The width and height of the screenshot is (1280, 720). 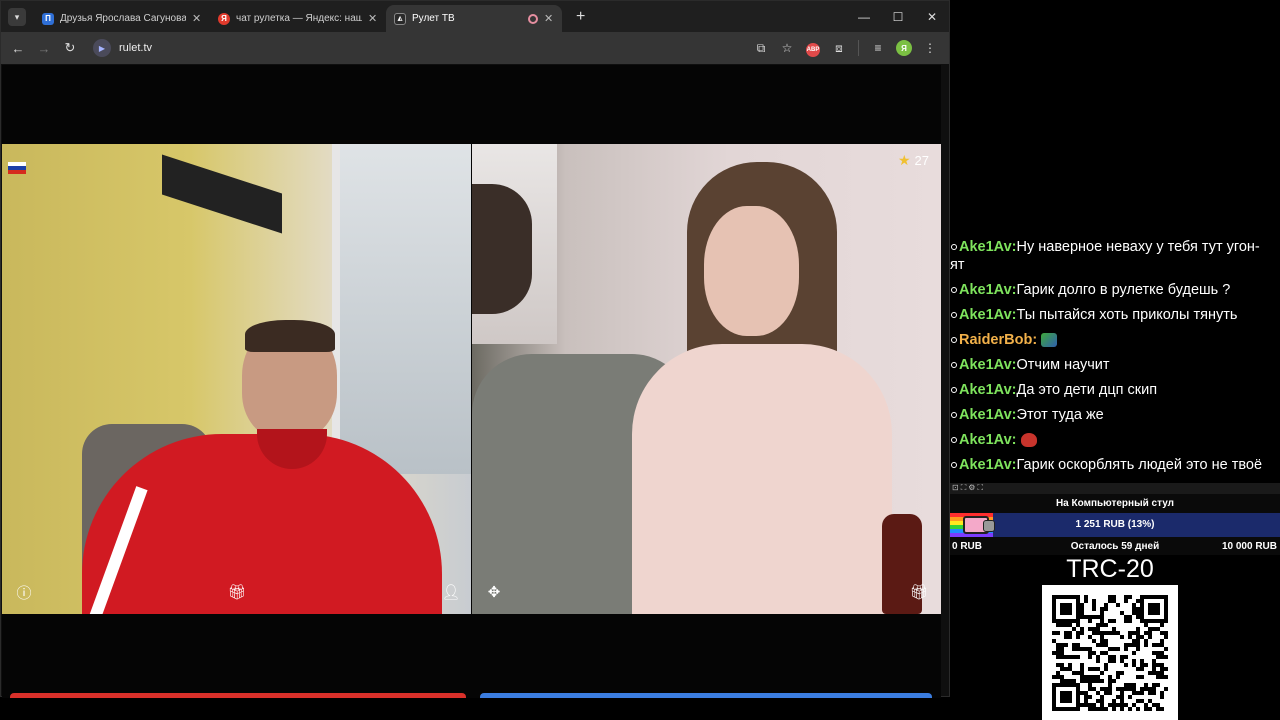 I want to click on chat-text-continued: ят, so click(x=957, y=265).